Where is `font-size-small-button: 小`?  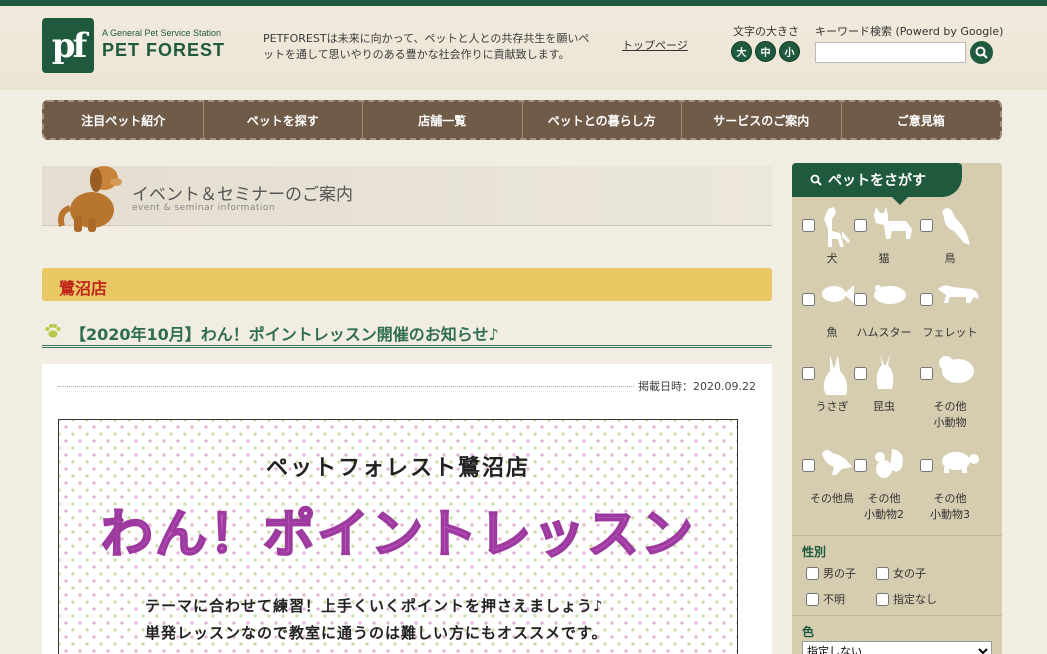 font-size-small-button: 小 is located at coordinates (789, 51).